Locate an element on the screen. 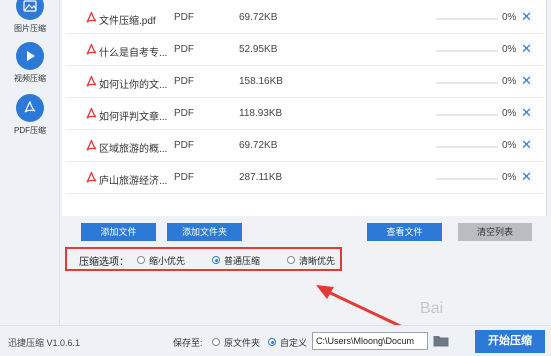 This screenshot has height=356, width=551. radio-label: 清晰优先 is located at coordinates (317, 261).